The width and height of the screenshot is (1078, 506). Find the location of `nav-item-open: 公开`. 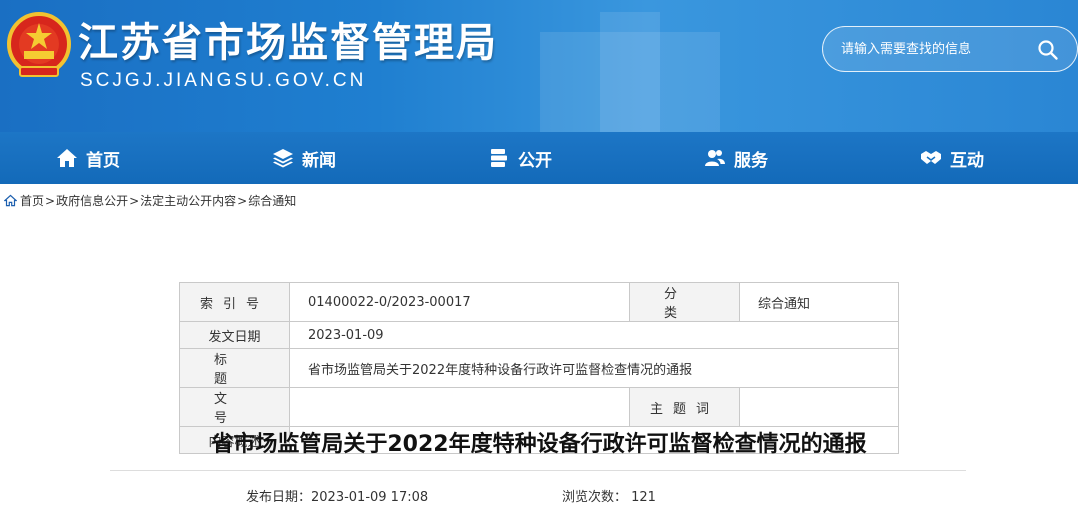

nav-item-open: 公开 is located at coordinates (520, 158).